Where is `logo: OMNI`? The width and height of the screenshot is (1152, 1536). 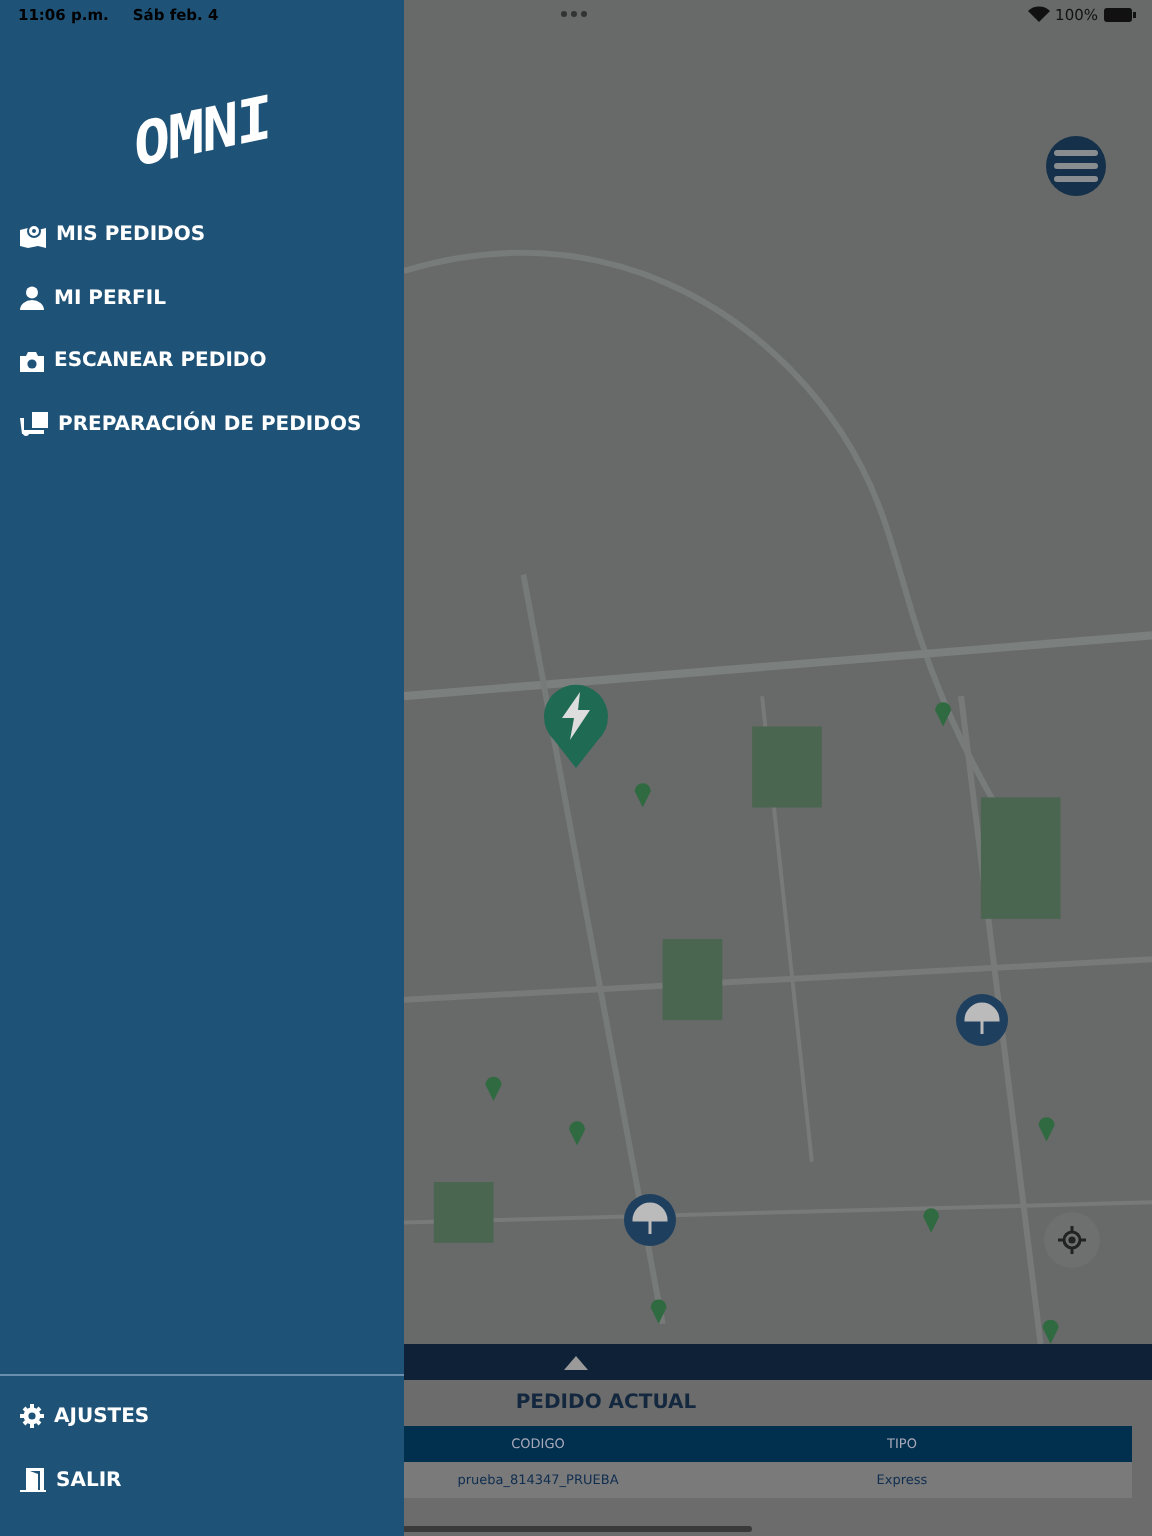 logo: OMNI is located at coordinates (202, 134).